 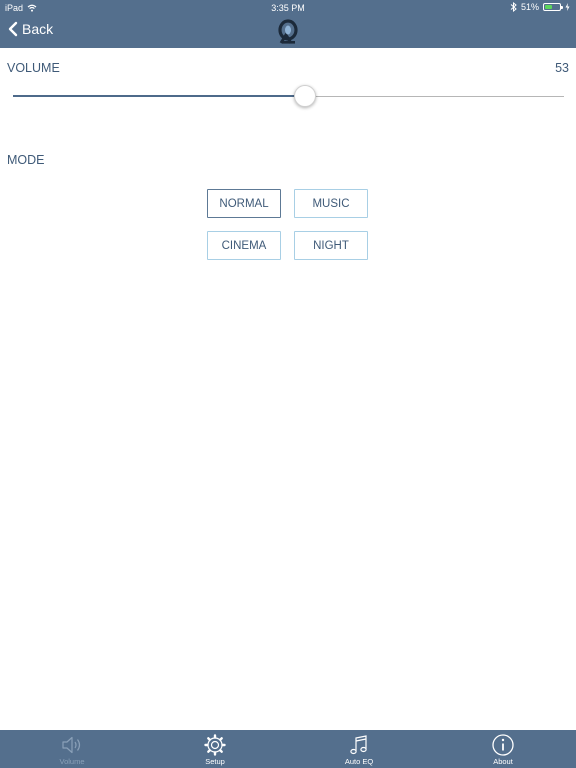 I want to click on tab-about: About, so click(x=503, y=749).